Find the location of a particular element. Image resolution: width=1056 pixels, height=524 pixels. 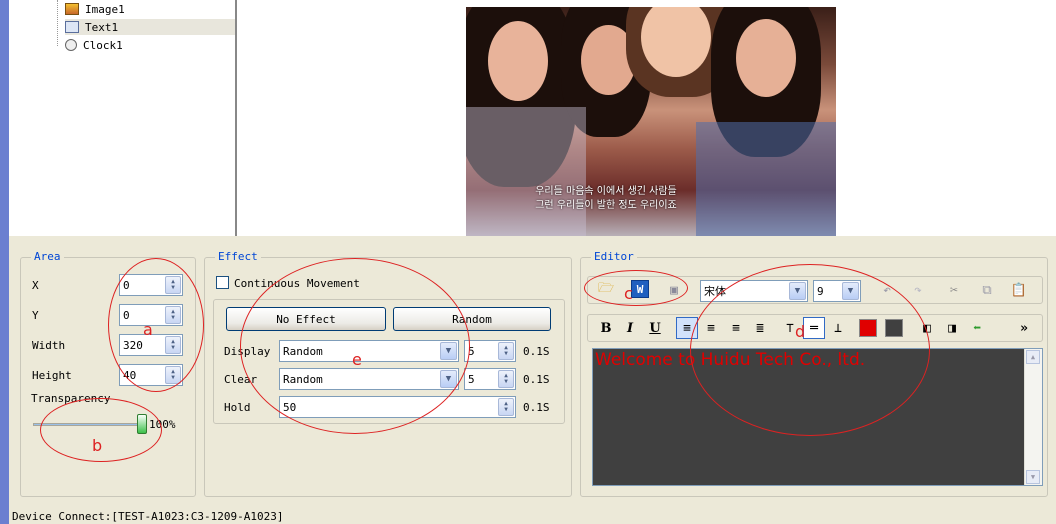

transparency-slider-track is located at coordinates (89, 424).